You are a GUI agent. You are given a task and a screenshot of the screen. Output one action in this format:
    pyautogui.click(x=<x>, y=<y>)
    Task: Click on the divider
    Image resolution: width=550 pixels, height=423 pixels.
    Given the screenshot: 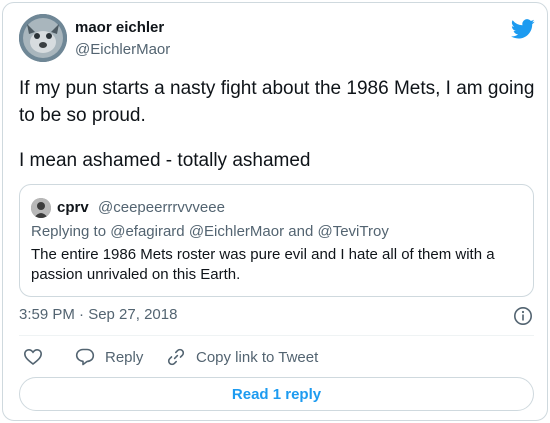 What is the action you would take?
    pyautogui.click(x=276, y=335)
    